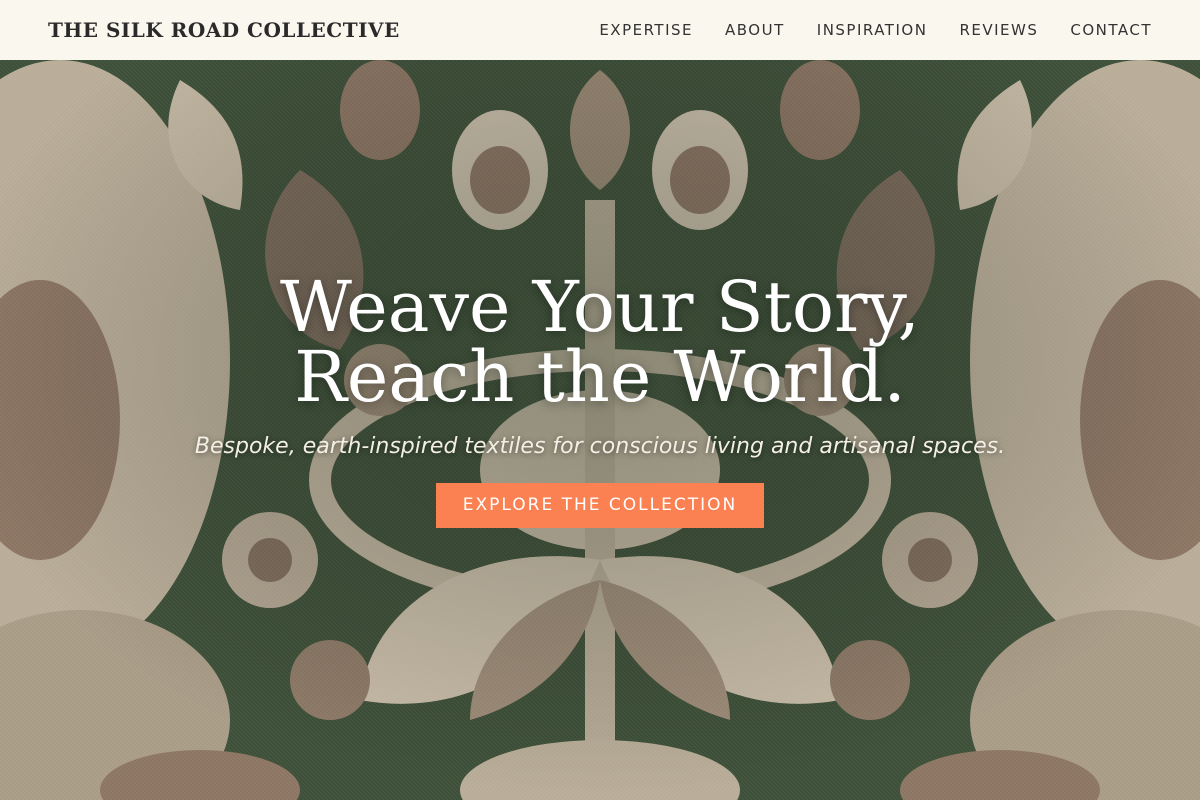  What do you see at coordinates (646, 30) in the screenshot?
I see `nav-item-expertise: EXPERTISE` at bounding box center [646, 30].